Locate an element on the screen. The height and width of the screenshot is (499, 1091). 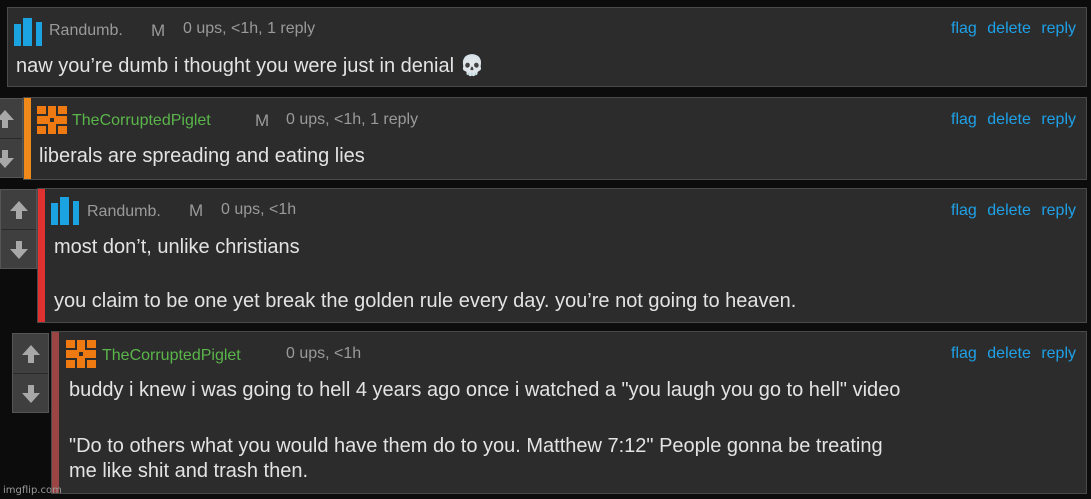
watermark: imgflip.com is located at coordinates (32, 490).